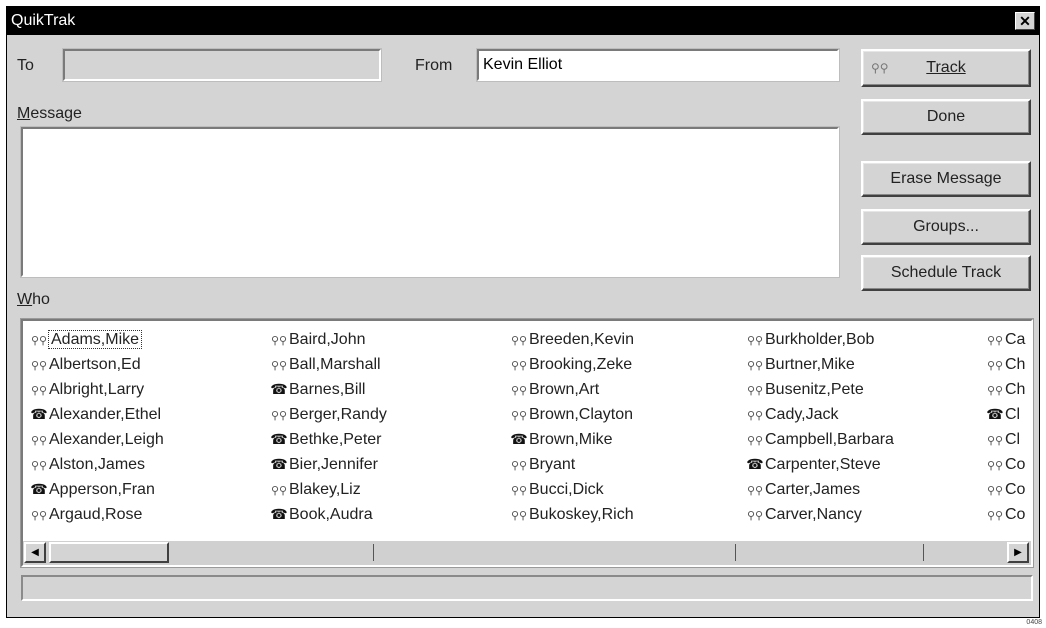  What do you see at coordinates (35, 552) in the screenshot?
I see `scroll-left-button: ◀` at bounding box center [35, 552].